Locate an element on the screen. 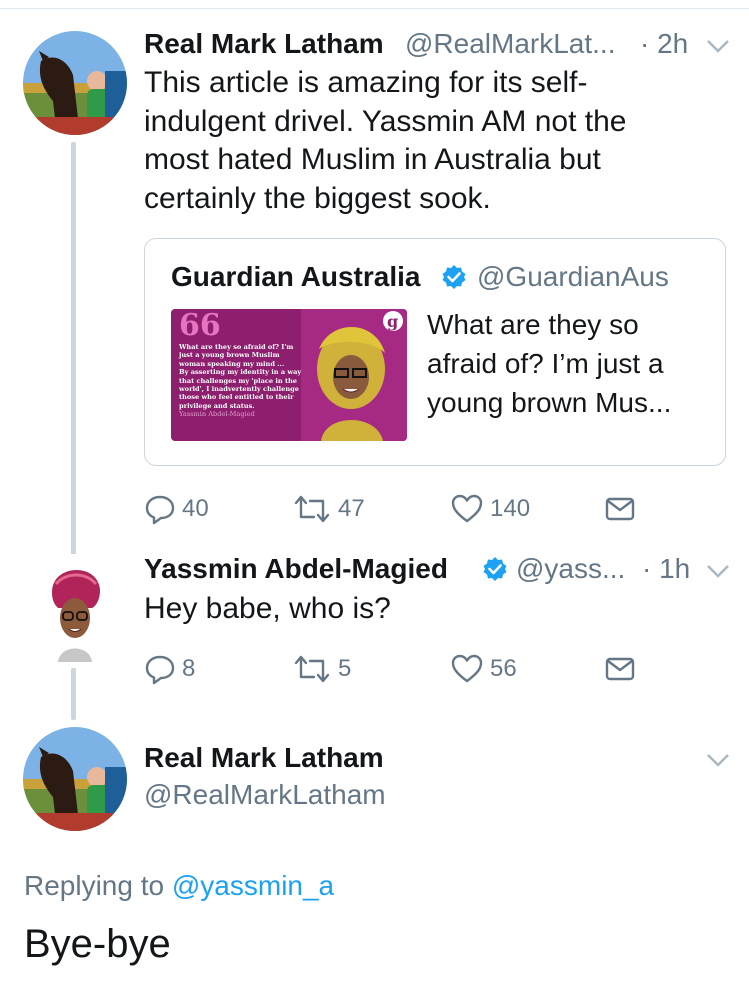 The image size is (749, 989). image-attribution: Yassmin Abdel-Magied is located at coordinates (217, 414).